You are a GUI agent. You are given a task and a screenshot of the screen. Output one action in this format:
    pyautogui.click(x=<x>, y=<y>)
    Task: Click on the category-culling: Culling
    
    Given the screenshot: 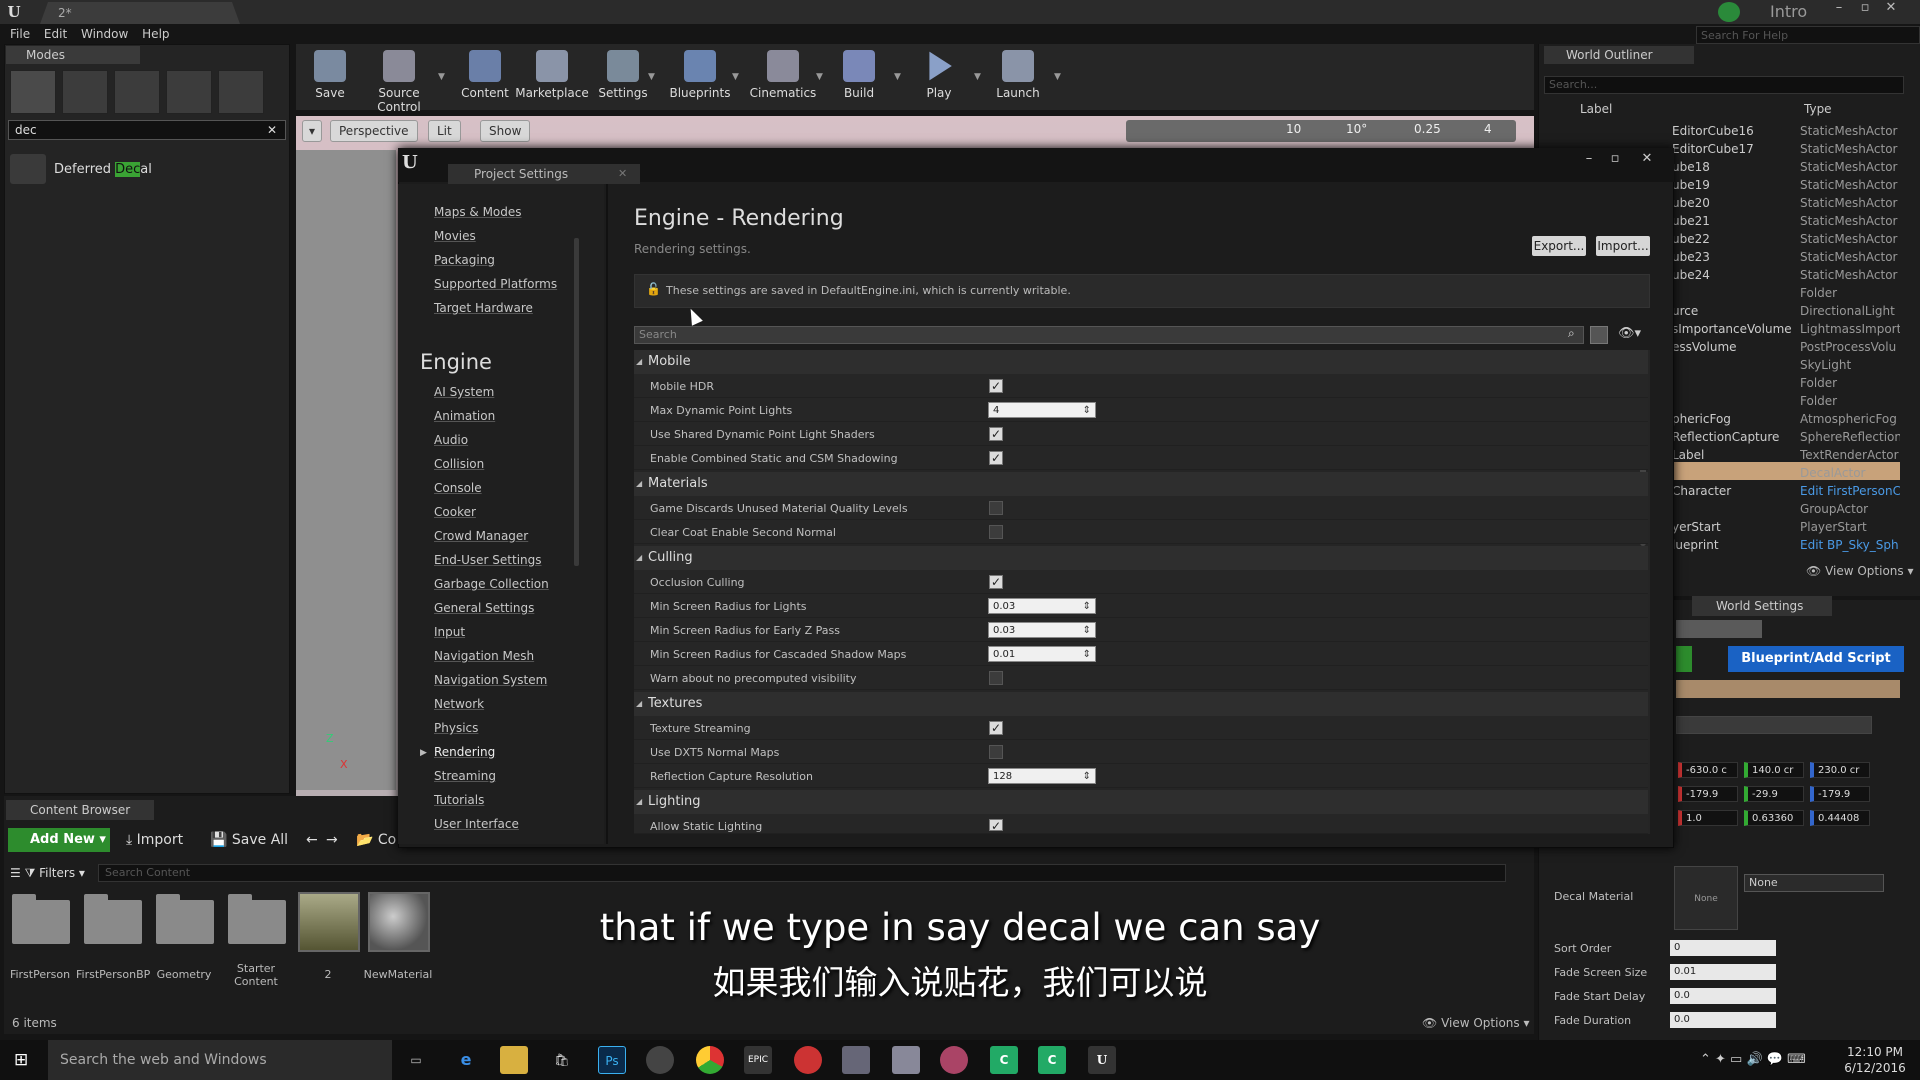 What is the action you would take?
    pyautogui.click(x=1141, y=558)
    